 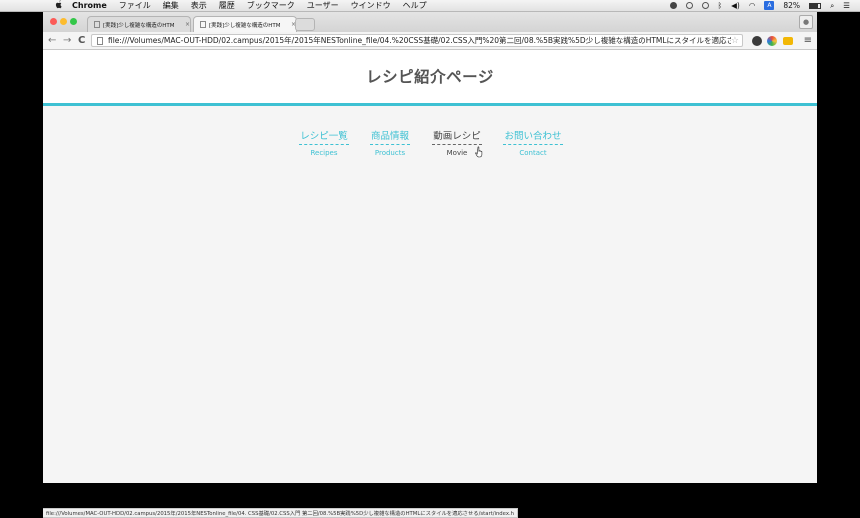 I want to click on nav-label-en: Contact, so click(x=533, y=153).